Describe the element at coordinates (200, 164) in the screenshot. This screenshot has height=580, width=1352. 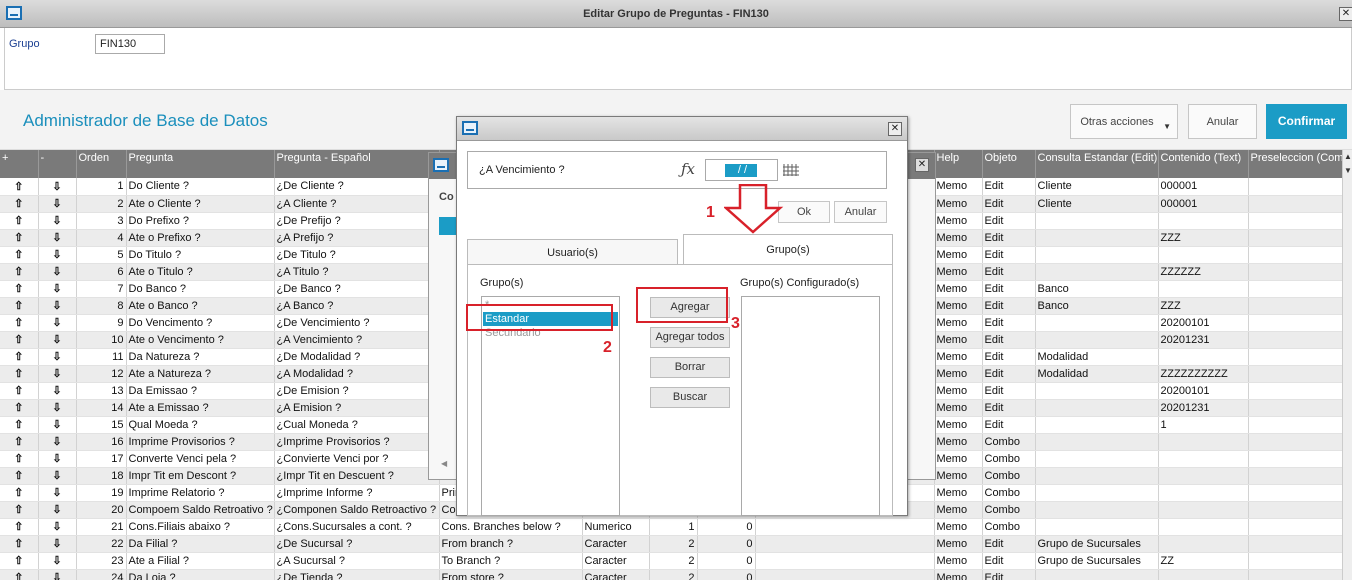
I see `col-header-pregunta: Pregunta` at that location.